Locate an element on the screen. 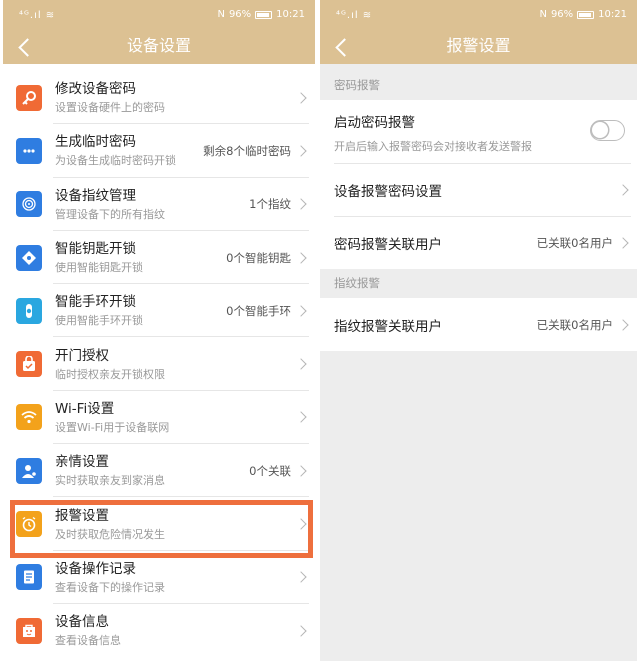 The height and width of the screenshot is (661, 640). nav-bar: 设备设置 is located at coordinates (159, 48).